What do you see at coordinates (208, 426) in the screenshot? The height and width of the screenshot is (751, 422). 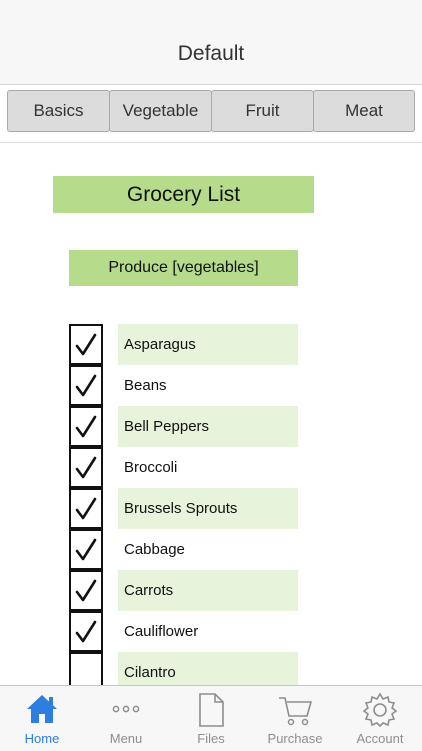 I see `list-item: Bell Peppers` at bounding box center [208, 426].